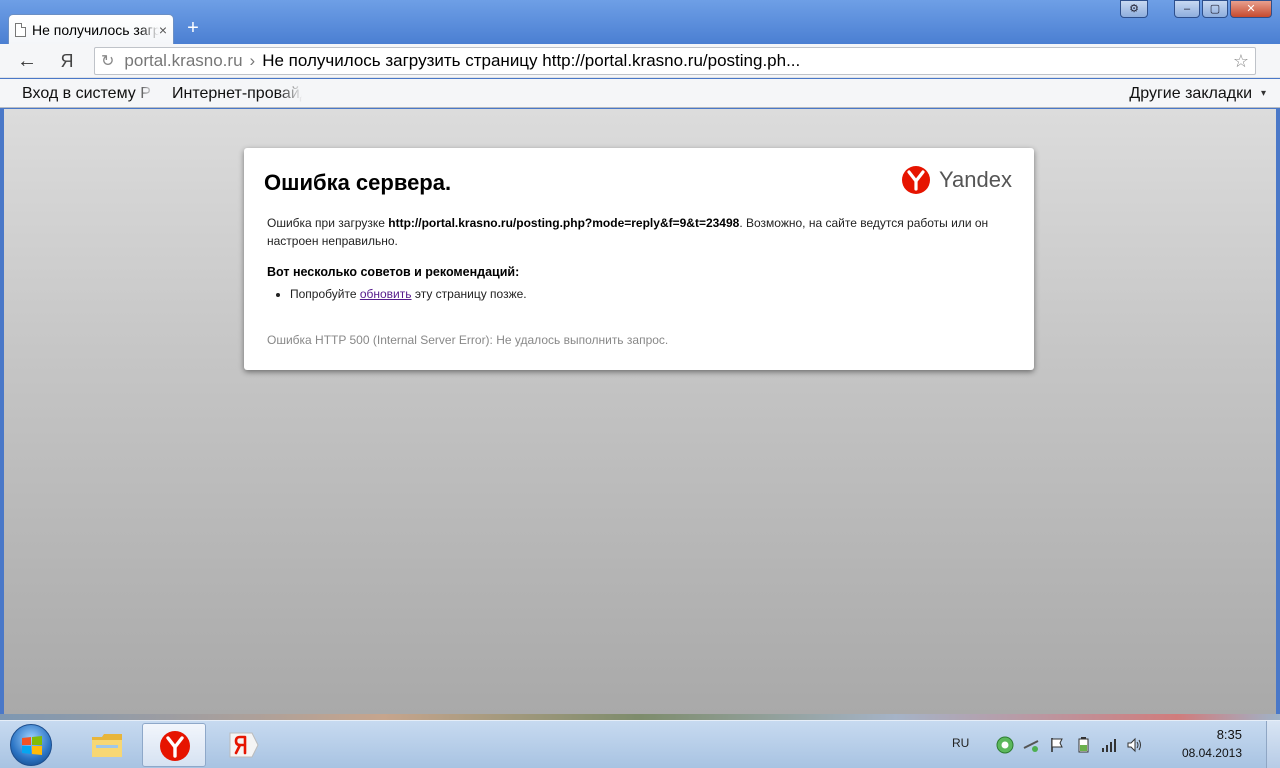 The image size is (1280, 768). I want to click on power-icon, so click(1083, 745).